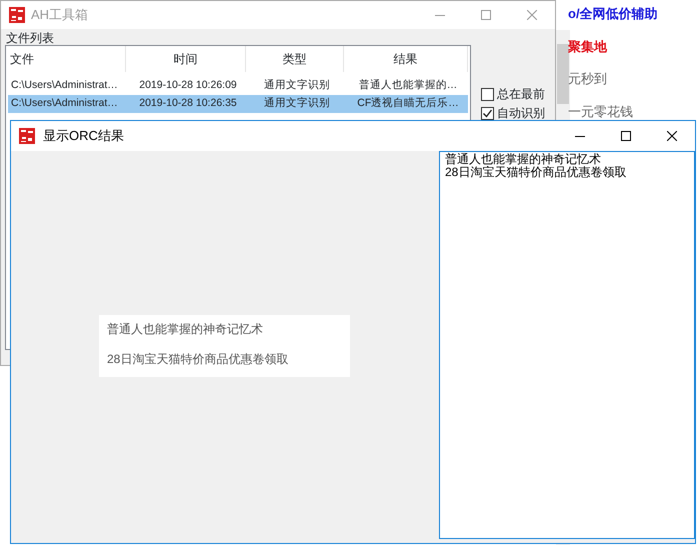  I want to click on window-title: AH工具箱, so click(59, 15).